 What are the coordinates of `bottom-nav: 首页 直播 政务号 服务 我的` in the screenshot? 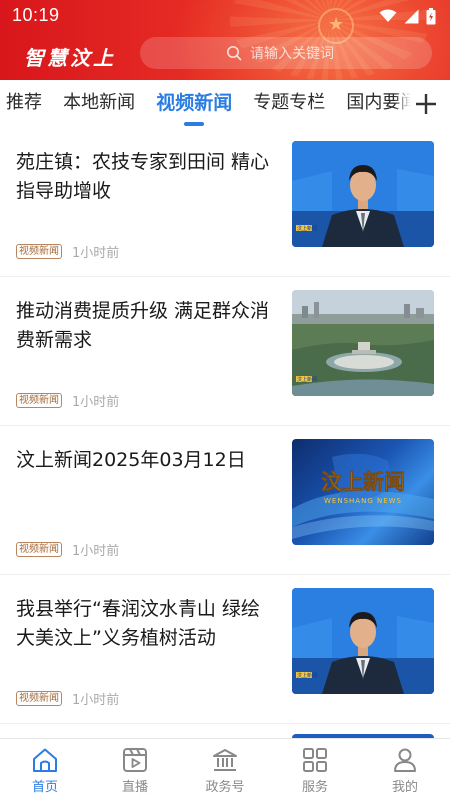 It's located at (225, 769).